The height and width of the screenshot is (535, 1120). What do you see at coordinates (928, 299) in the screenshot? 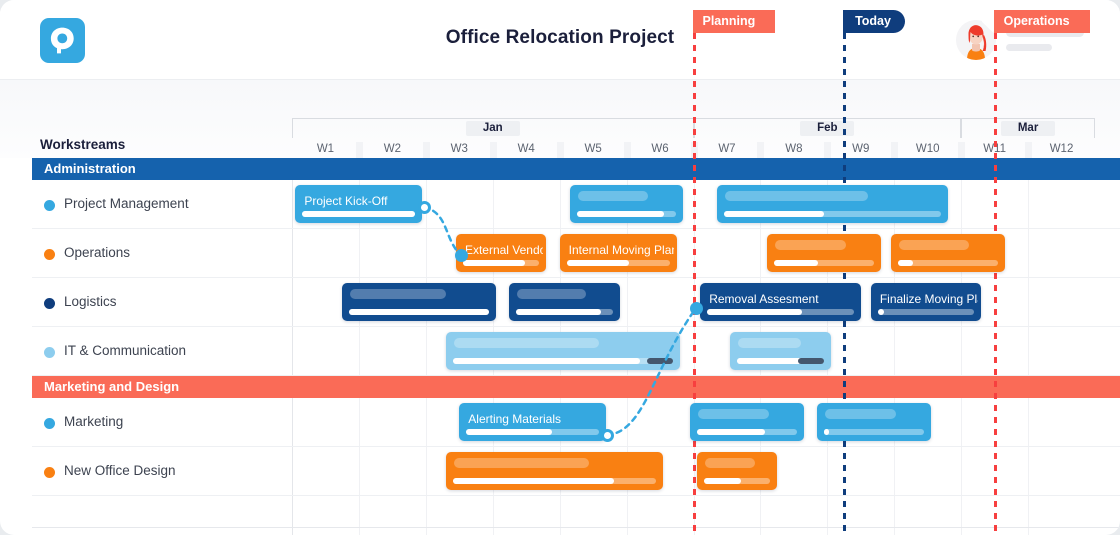
I see `gantt-bar-label: Finalize Moving Plan` at bounding box center [928, 299].